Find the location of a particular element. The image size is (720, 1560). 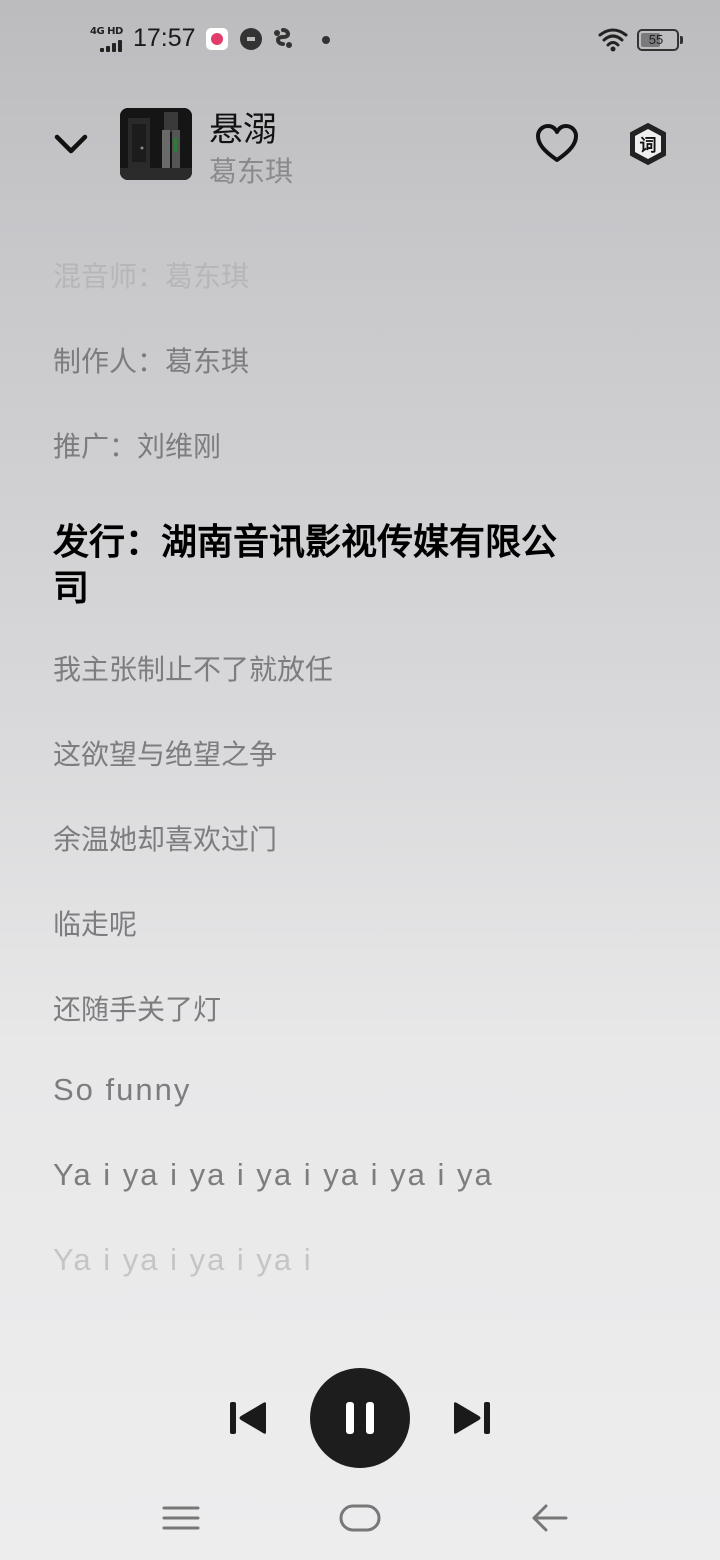

lyric-line: 推广：刘维刚 is located at coordinates (137, 445).